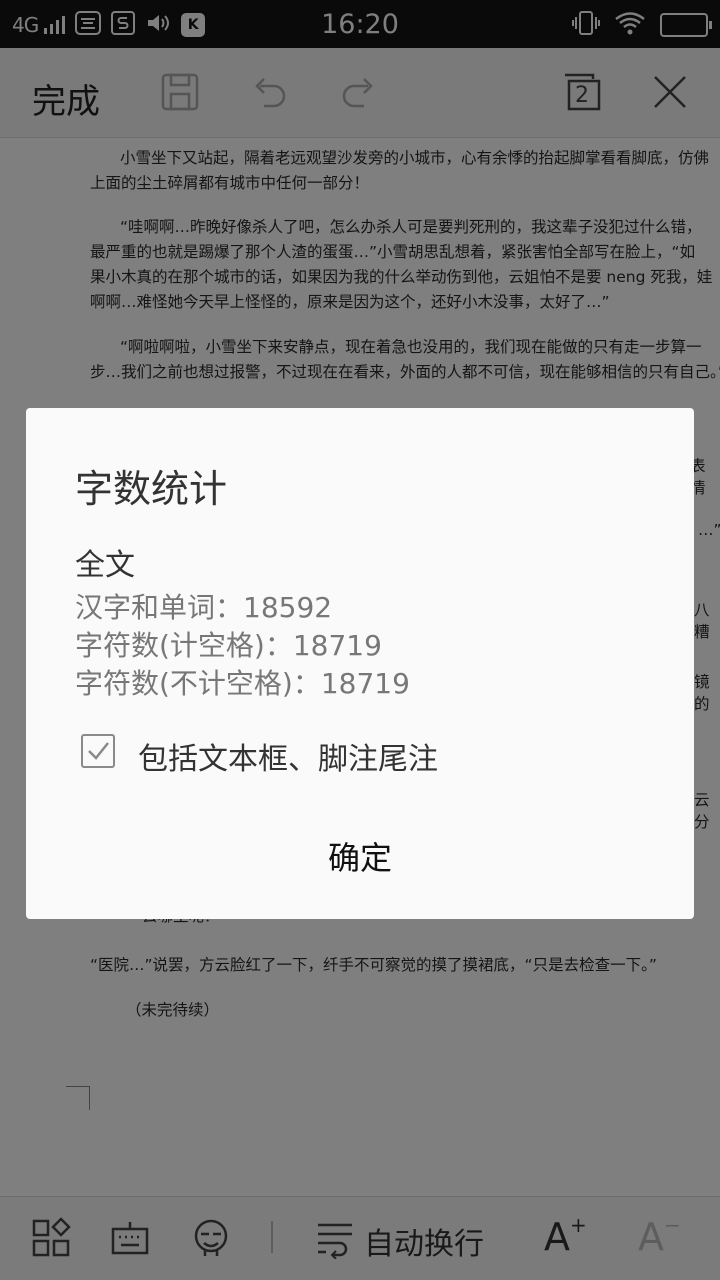 Image resolution: width=720 pixels, height=1280 pixels. Describe the element at coordinates (360, 858) in the screenshot. I see `ok-button: 确定` at that location.